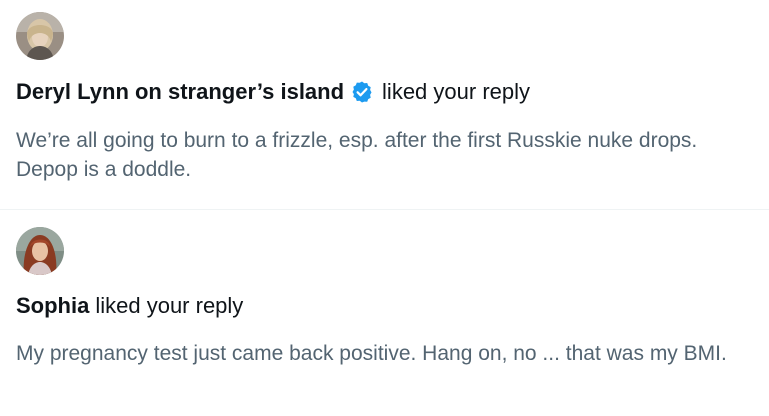  Describe the element at coordinates (180, 92) in the screenshot. I see `user-name-link: Deryl Lynn on stranger’s island` at that location.